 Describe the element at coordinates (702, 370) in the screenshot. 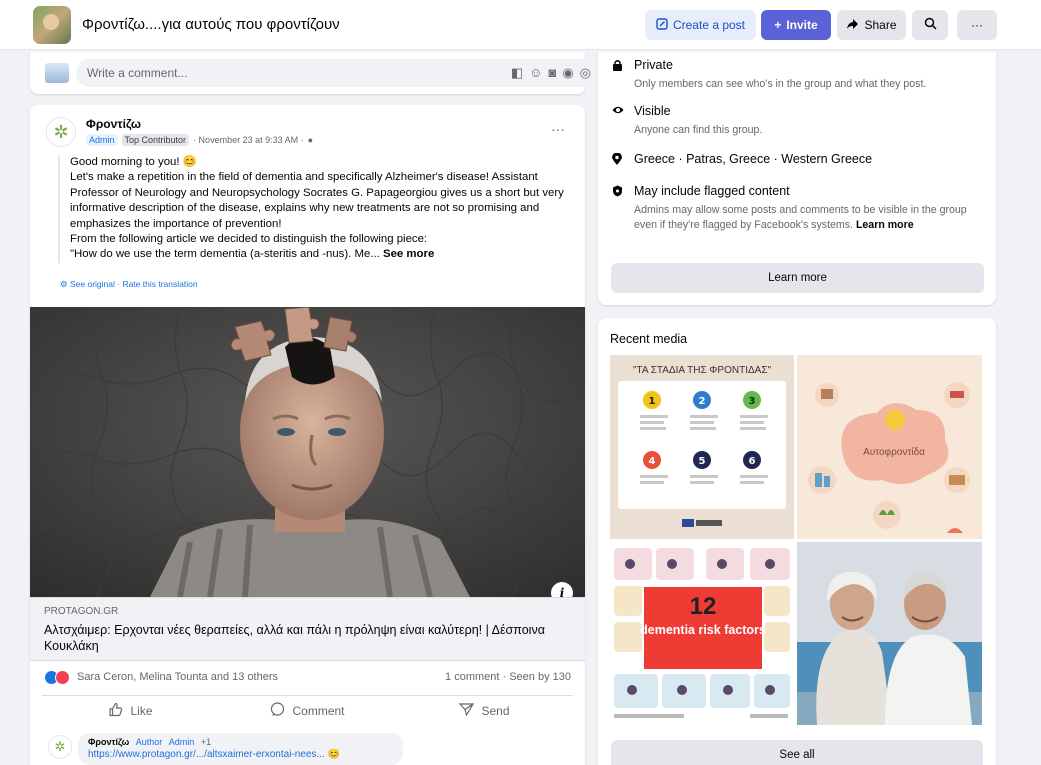

I see `infographic-heading: "ΤΑ ΣΤΑΔΙΑ ΤΗΣ ΦΡΟΝΤΙΔΑΣ"` at that location.